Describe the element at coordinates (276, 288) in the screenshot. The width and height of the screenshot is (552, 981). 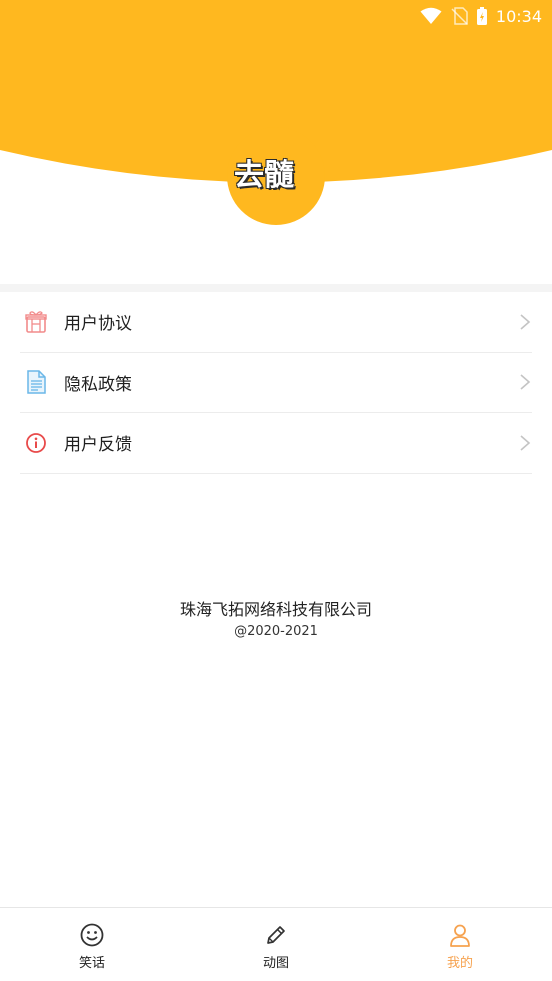
I see `section-divider` at that location.